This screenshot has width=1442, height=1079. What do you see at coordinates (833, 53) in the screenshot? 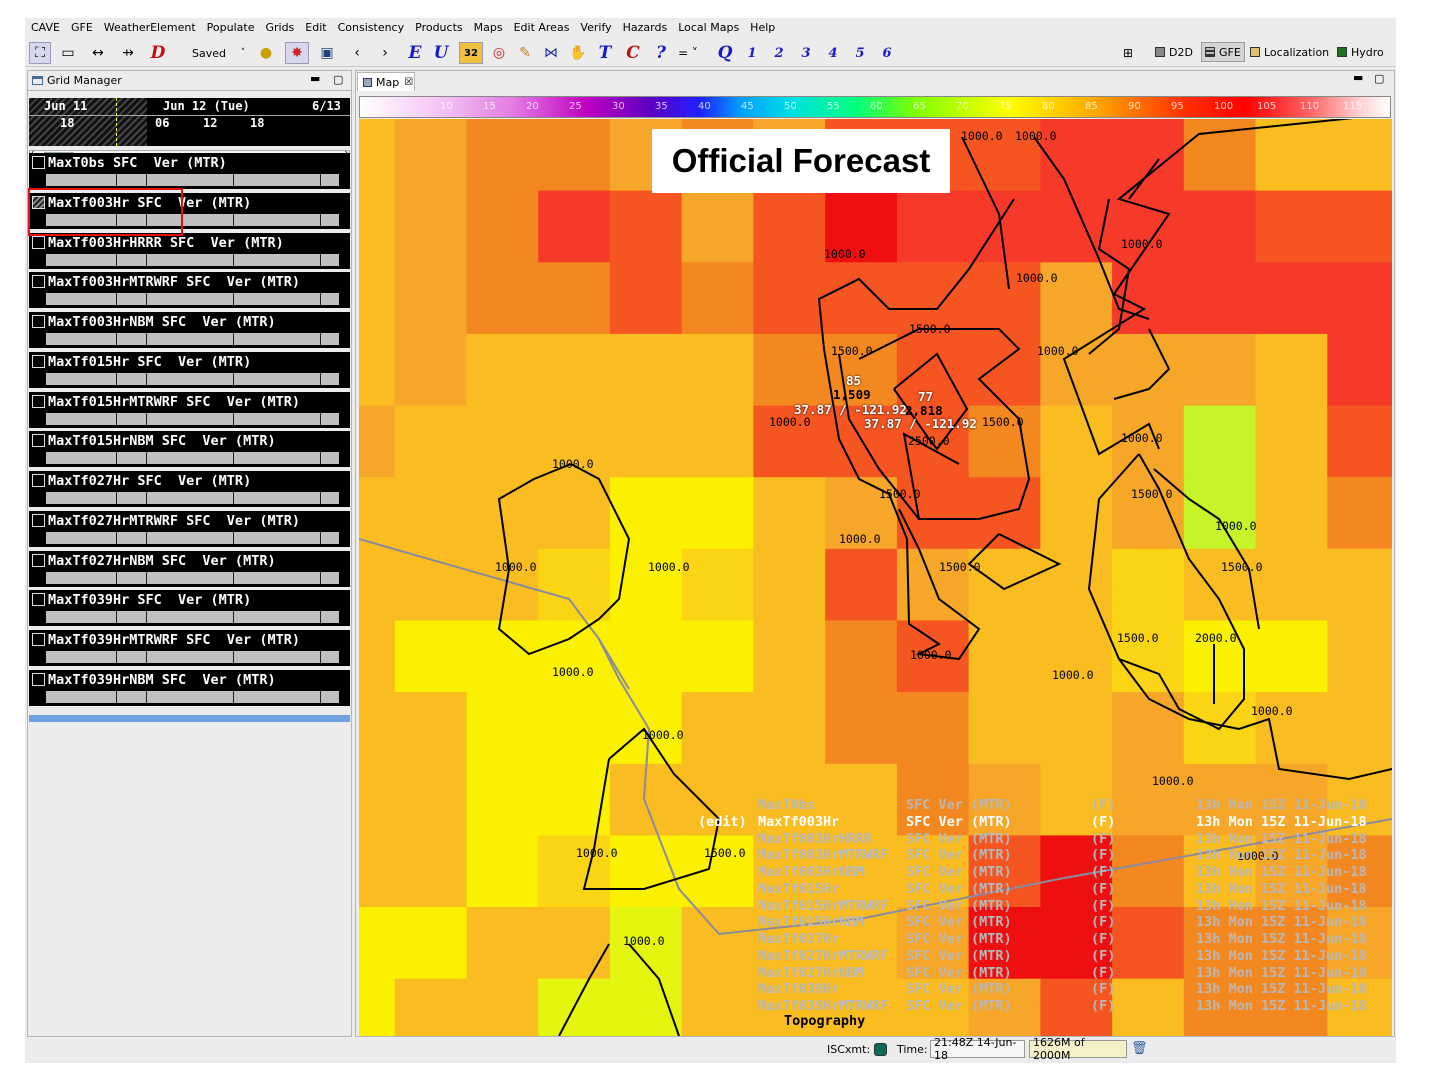
I see `toolbar-number-4: 4` at bounding box center [833, 53].